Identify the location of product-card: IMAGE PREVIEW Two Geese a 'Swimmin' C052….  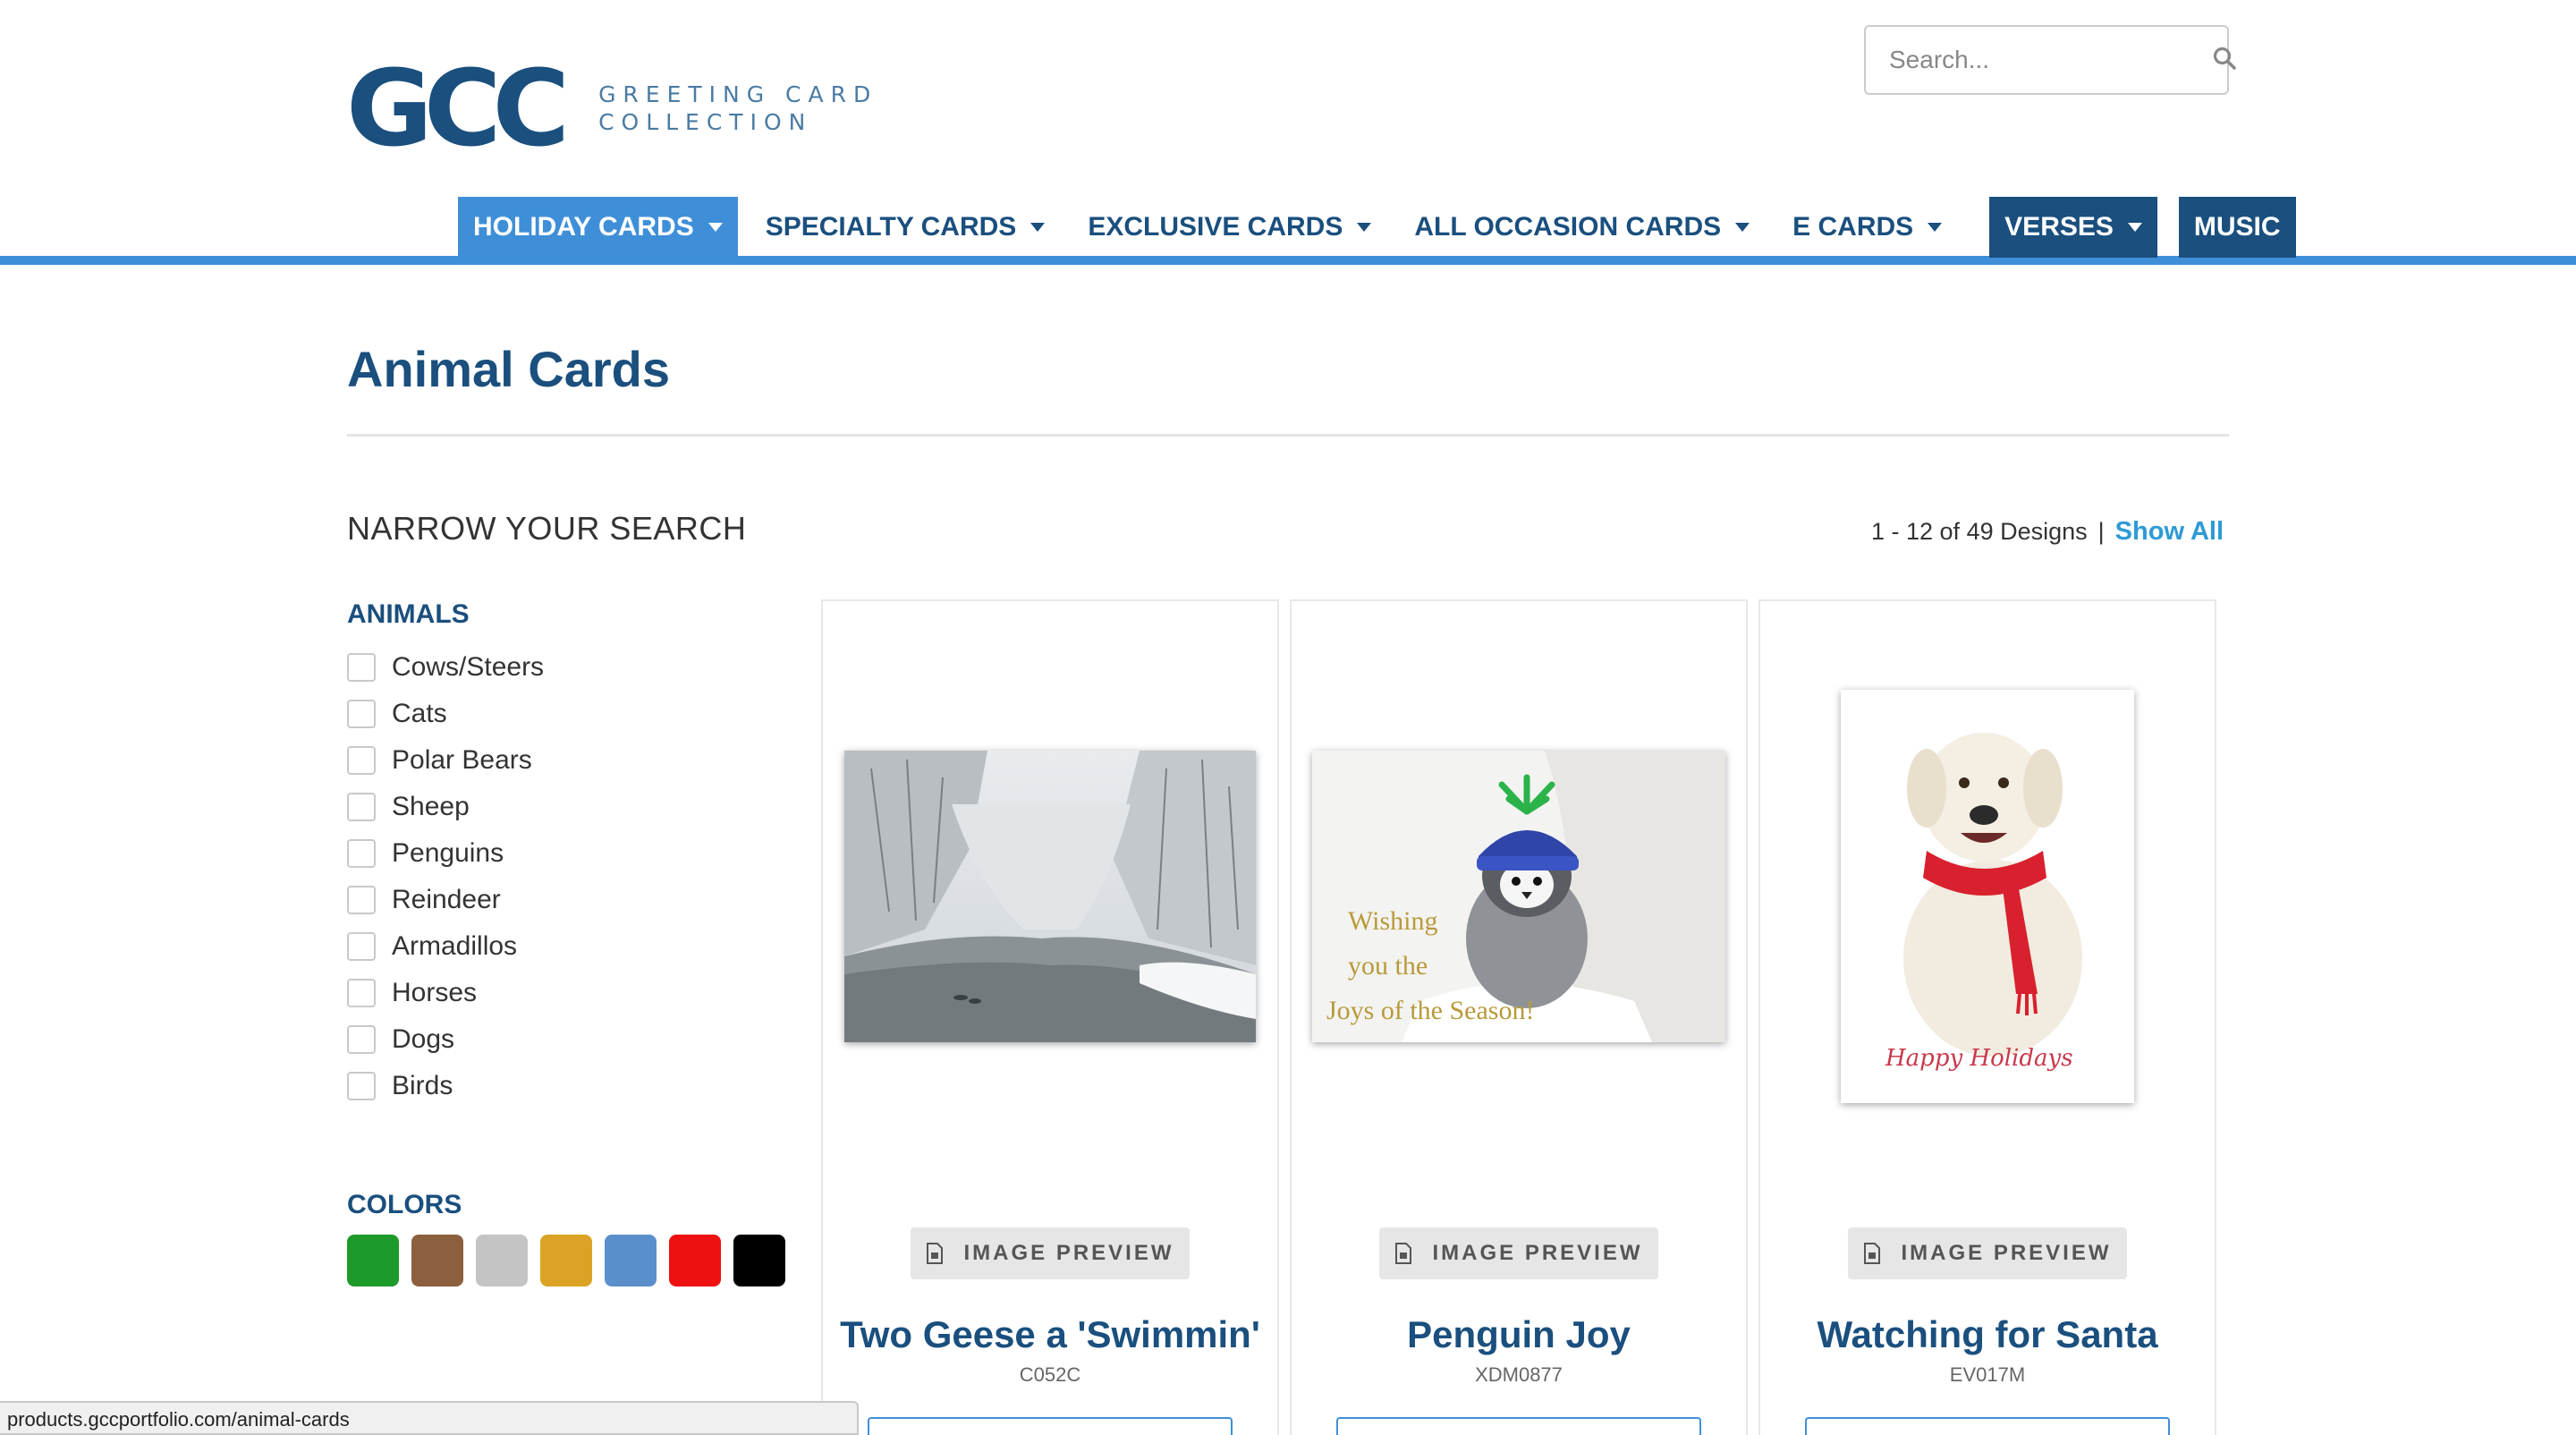
(1050, 1017).